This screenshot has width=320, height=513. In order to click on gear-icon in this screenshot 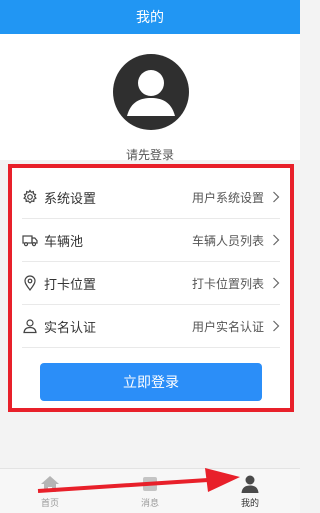, I will do `click(30, 197)`.